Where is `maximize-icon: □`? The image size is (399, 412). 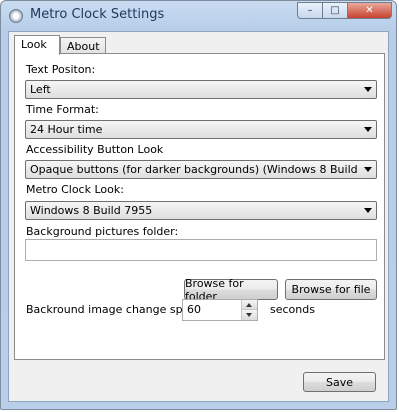
maximize-icon: □ is located at coordinates (335, 10).